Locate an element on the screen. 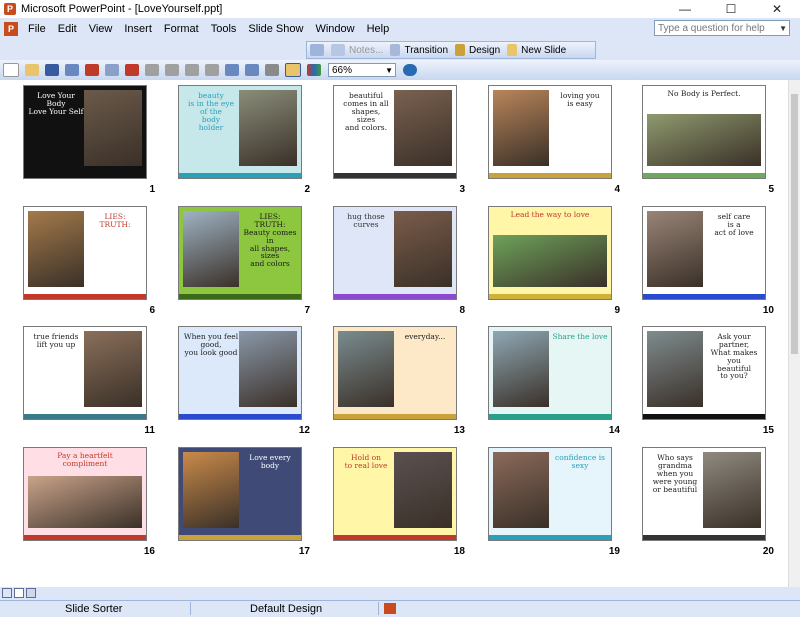  slide-thumbnail: Love Your Body Love Your Self is located at coordinates (85, 132).